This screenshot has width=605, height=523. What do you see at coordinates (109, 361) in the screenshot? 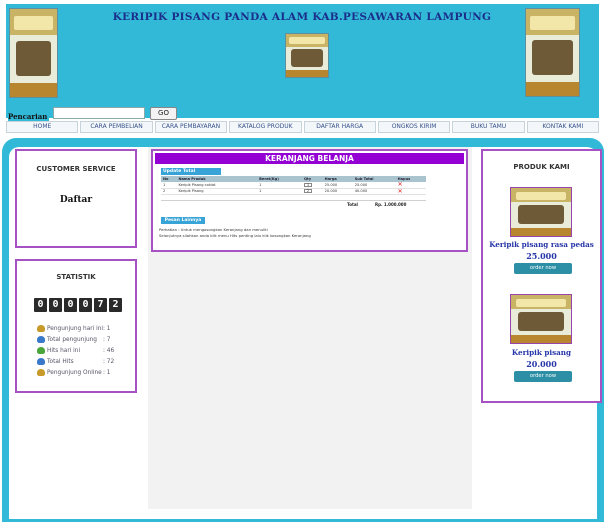
I see `stat-value: : 72` at bounding box center [109, 361].